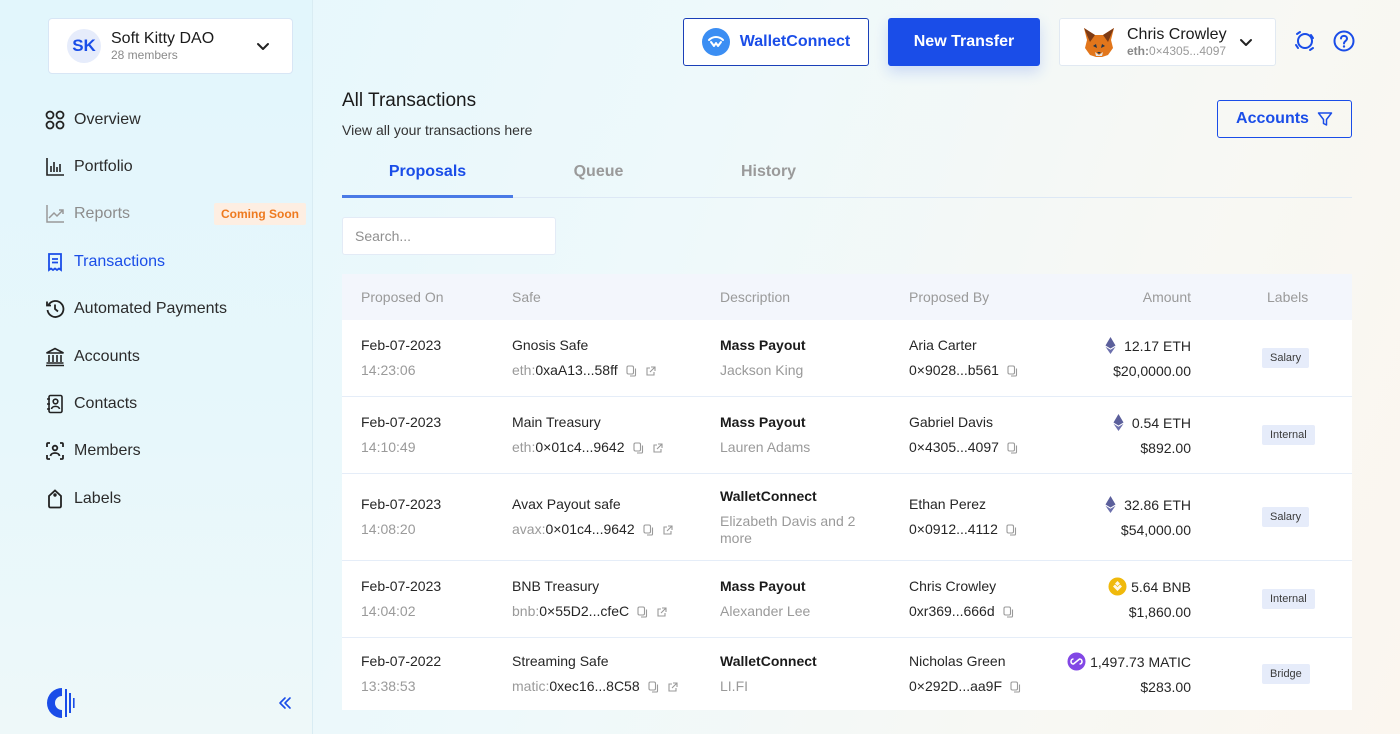 The image size is (1400, 734). I want to click on proposed-time: 14:23:06, so click(388, 370).